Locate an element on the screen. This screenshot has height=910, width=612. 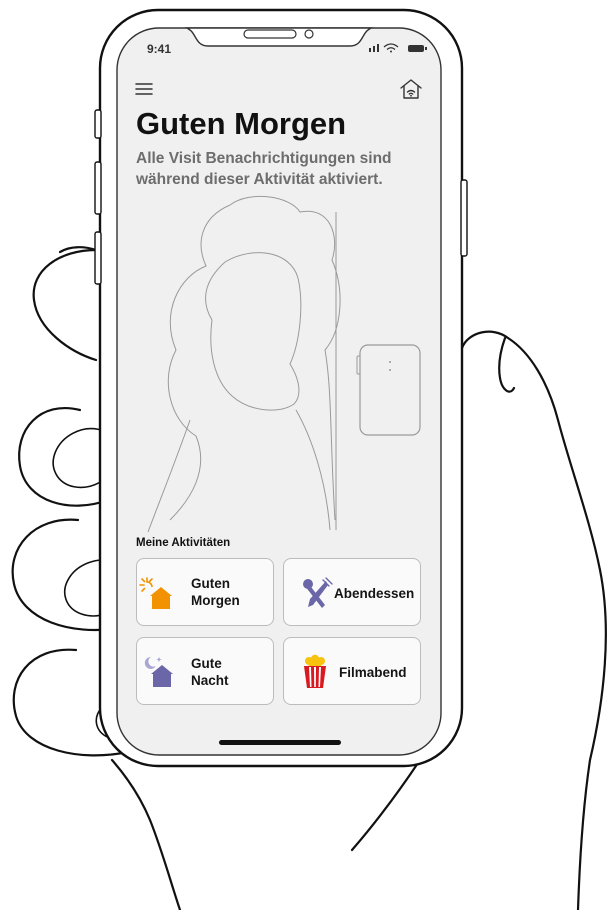
activity-label-line: Guten is located at coordinates (210, 583).